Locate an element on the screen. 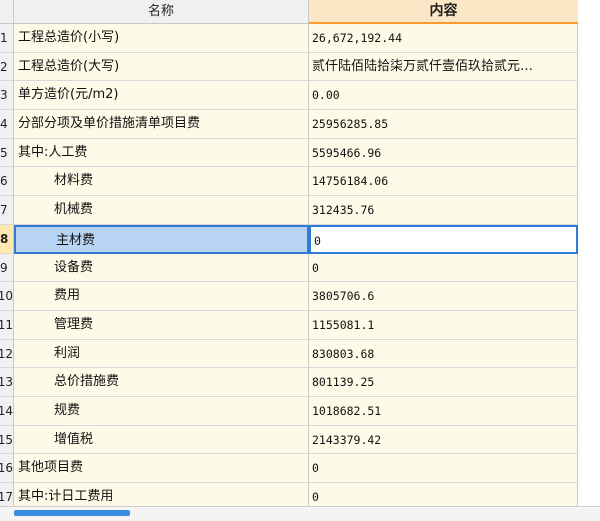 The image size is (600, 521). name-column-header: 名称 is located at coordinates (161, 12).